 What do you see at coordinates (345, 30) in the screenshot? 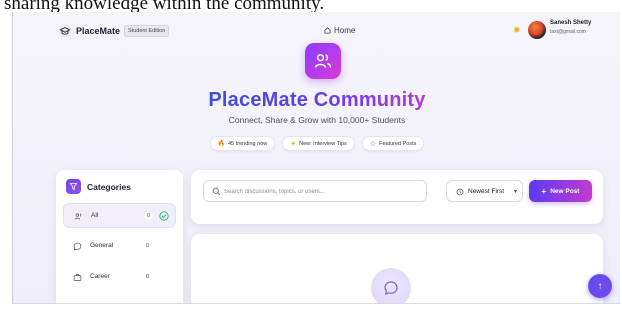
I see `home-link-label: Home` at bounding box center [345, 30].